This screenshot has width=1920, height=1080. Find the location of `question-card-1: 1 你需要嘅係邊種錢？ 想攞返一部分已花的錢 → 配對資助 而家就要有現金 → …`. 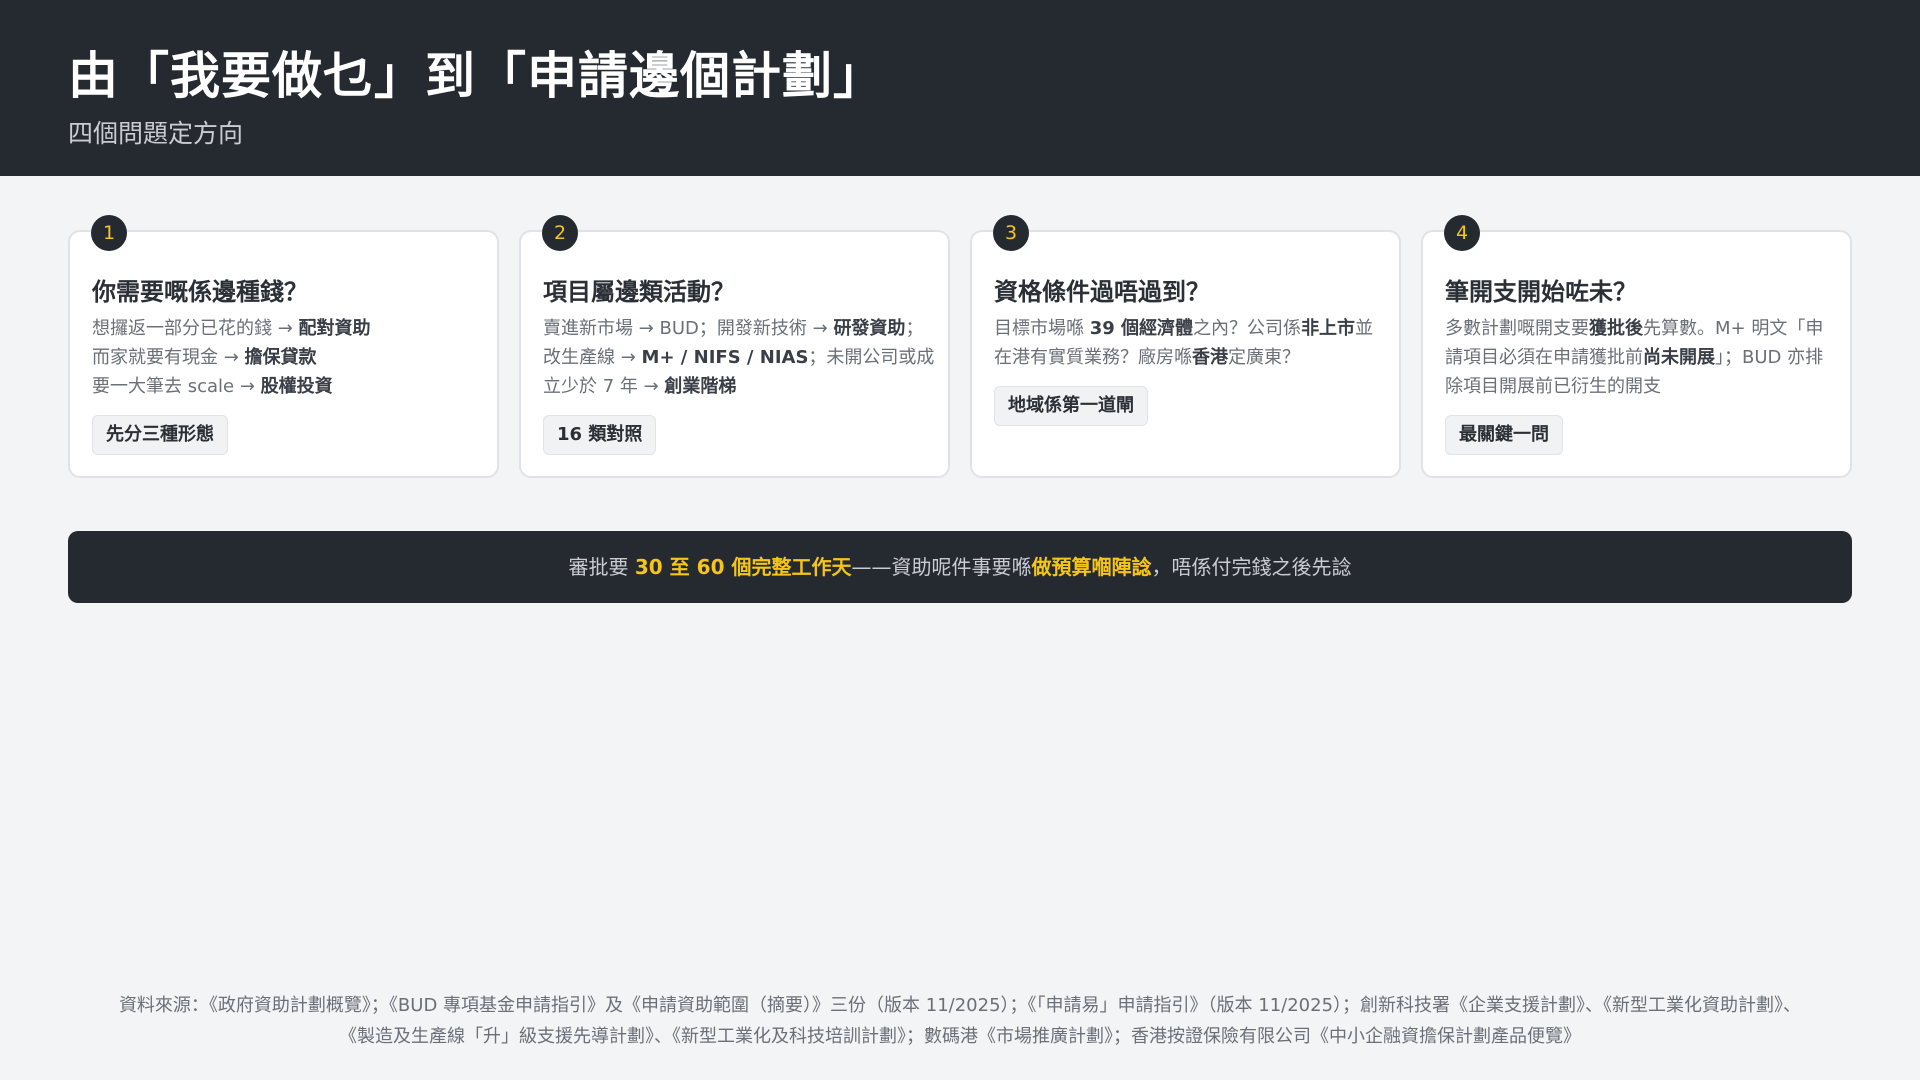

question-card-1: 1 你需要嘅係邊種錢？ 想攞返一部分已花的錢 → 配對資助 而家就要有現金 → … is located at coordinates (283, 346).